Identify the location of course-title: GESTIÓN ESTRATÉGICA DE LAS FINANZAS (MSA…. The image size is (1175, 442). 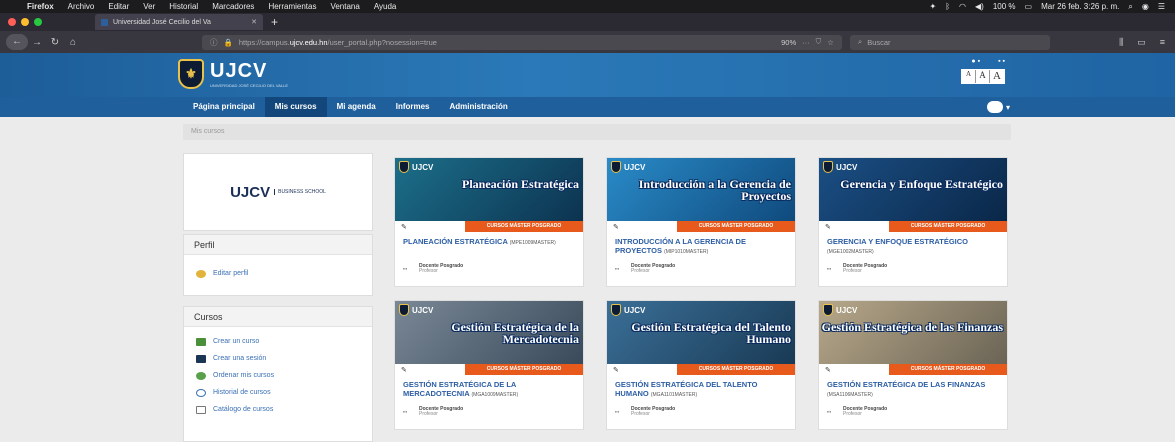
(915, 390).